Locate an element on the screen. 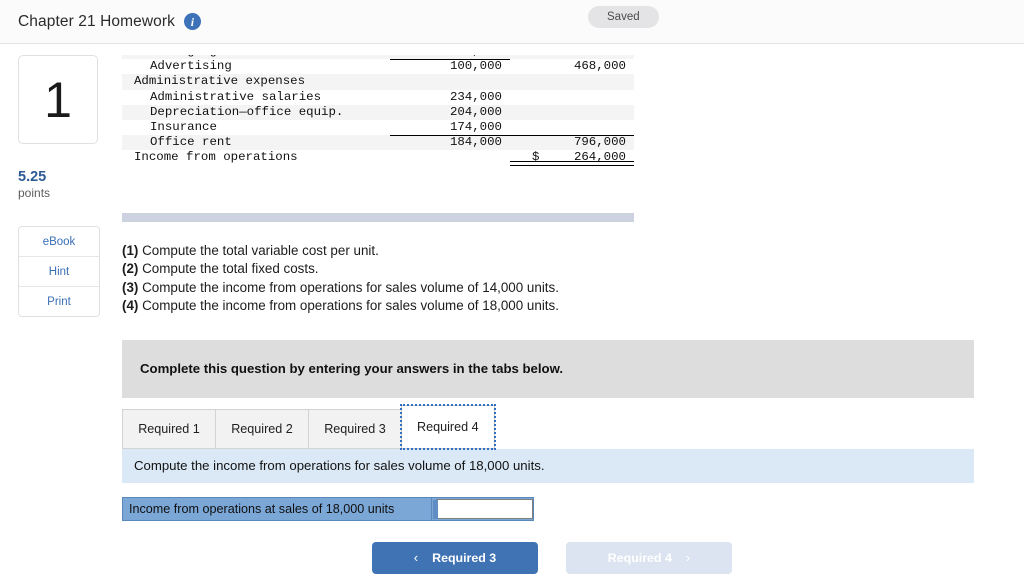 This screenshot has height=580, width=1024. list-item: (2) Compute the total fixed costs. is located at coordinates (565, 269).